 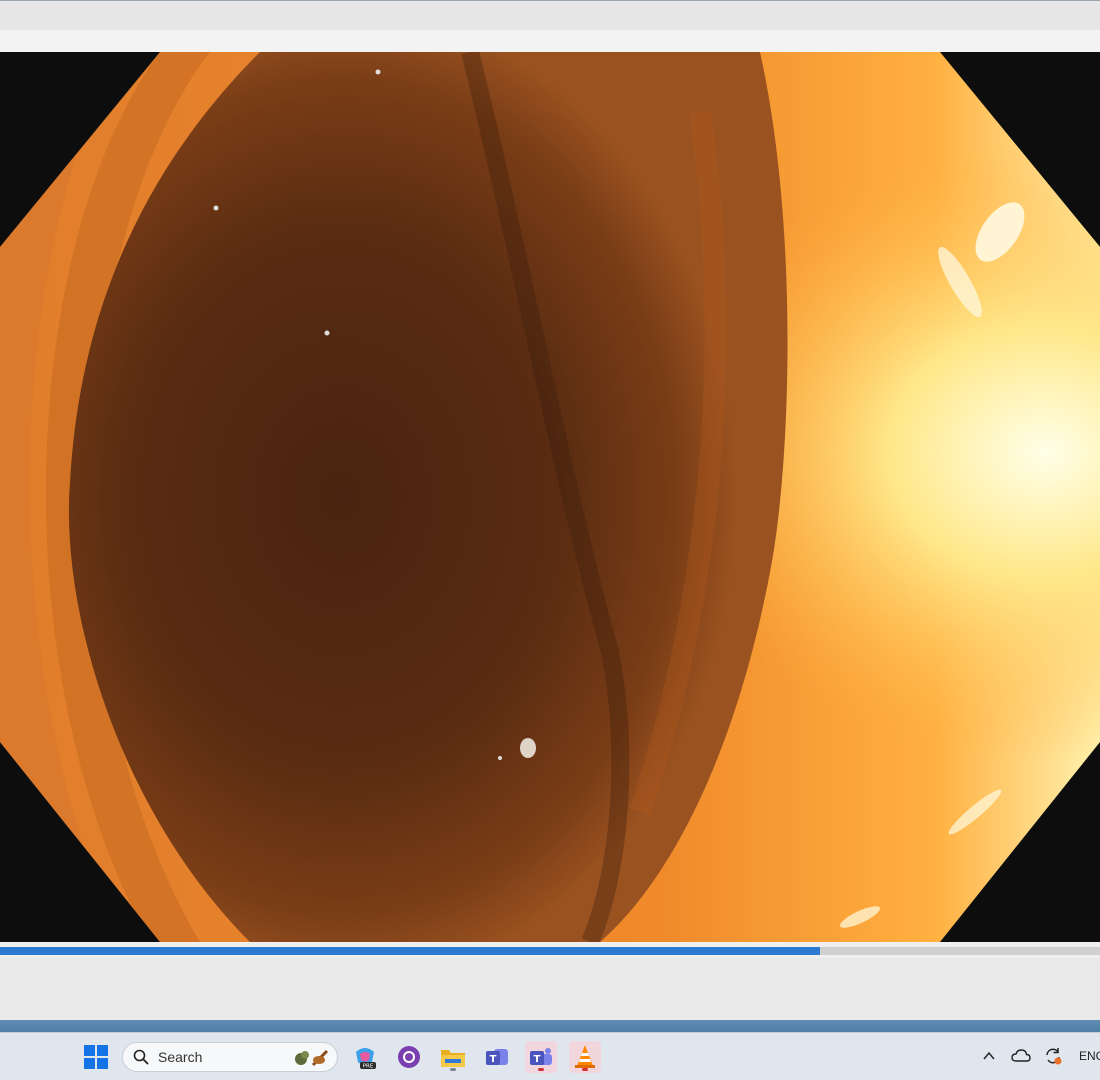 I want to click on github-desktop-button, so click(x=409, y=1057).